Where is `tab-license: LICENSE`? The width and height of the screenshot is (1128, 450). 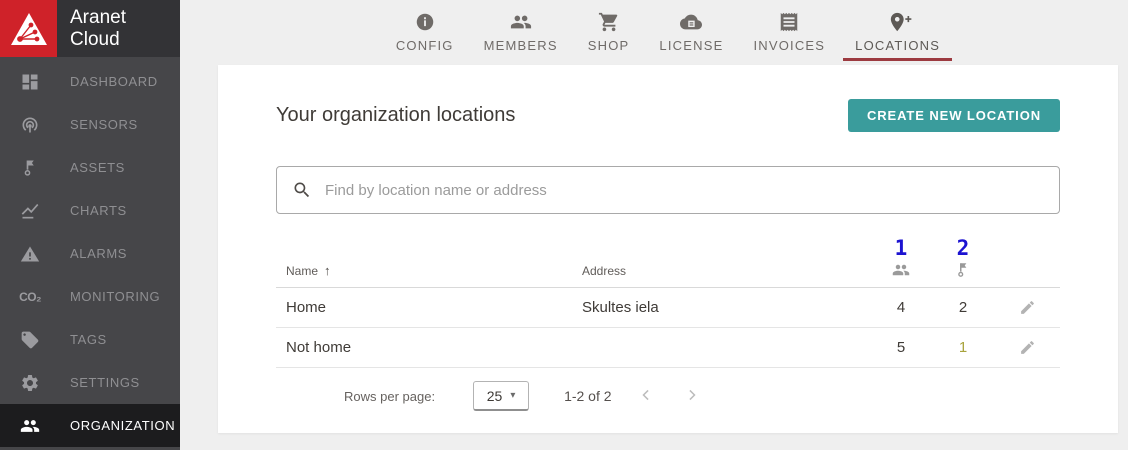
tab-license: LICENSE is located at coordinates (691, 30).